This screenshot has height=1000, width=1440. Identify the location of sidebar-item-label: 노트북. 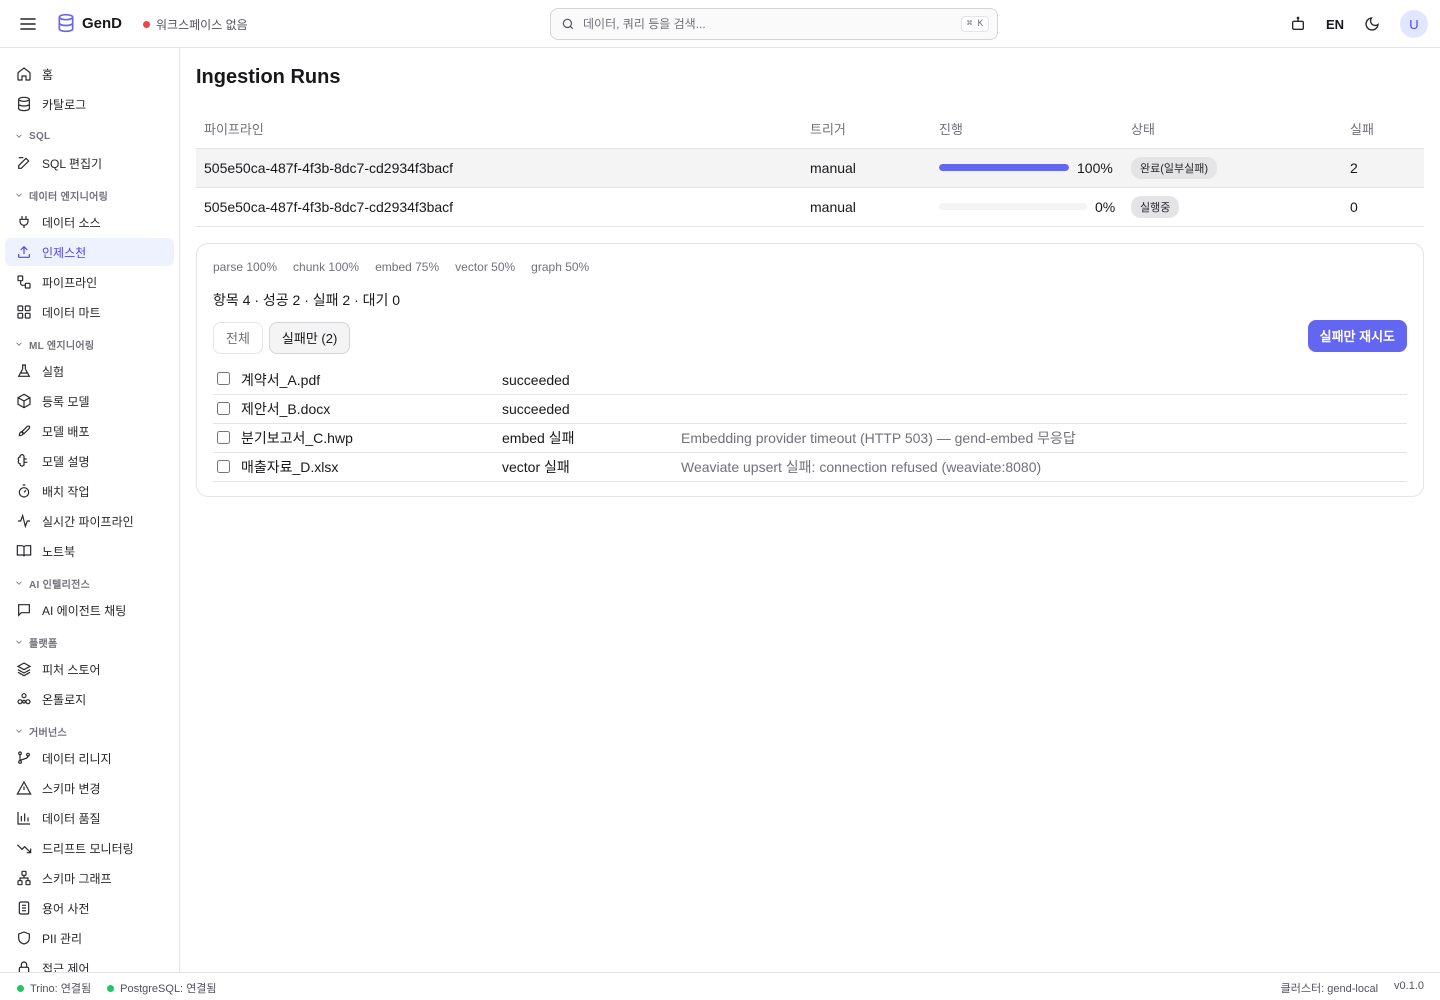
(59, 551).